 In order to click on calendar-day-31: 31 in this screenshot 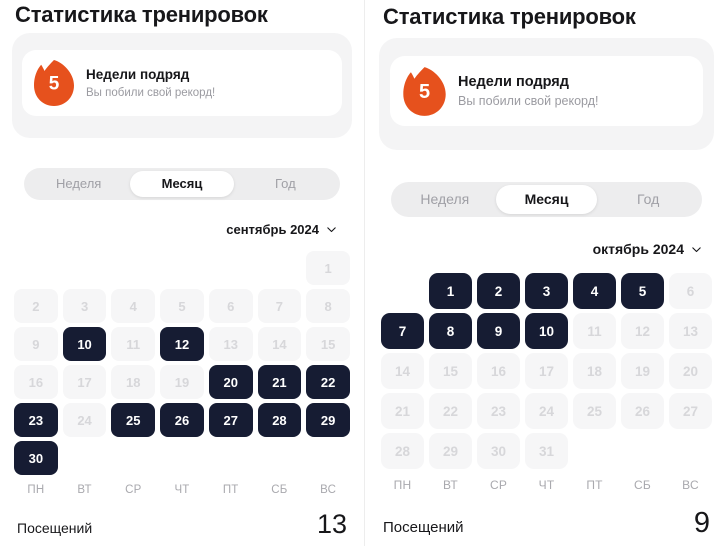, I will do `click(546, 451)`.